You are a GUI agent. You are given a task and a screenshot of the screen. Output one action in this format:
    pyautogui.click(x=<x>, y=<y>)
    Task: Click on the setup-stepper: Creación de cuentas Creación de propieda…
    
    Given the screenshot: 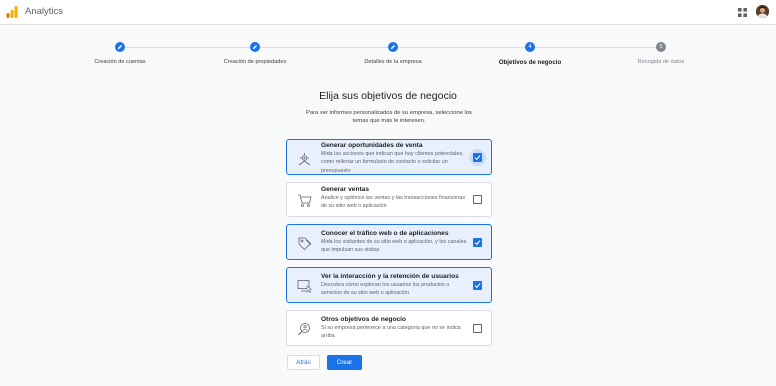 What is the action you would take?
    pyautogui.click(x=388, y=55)
    